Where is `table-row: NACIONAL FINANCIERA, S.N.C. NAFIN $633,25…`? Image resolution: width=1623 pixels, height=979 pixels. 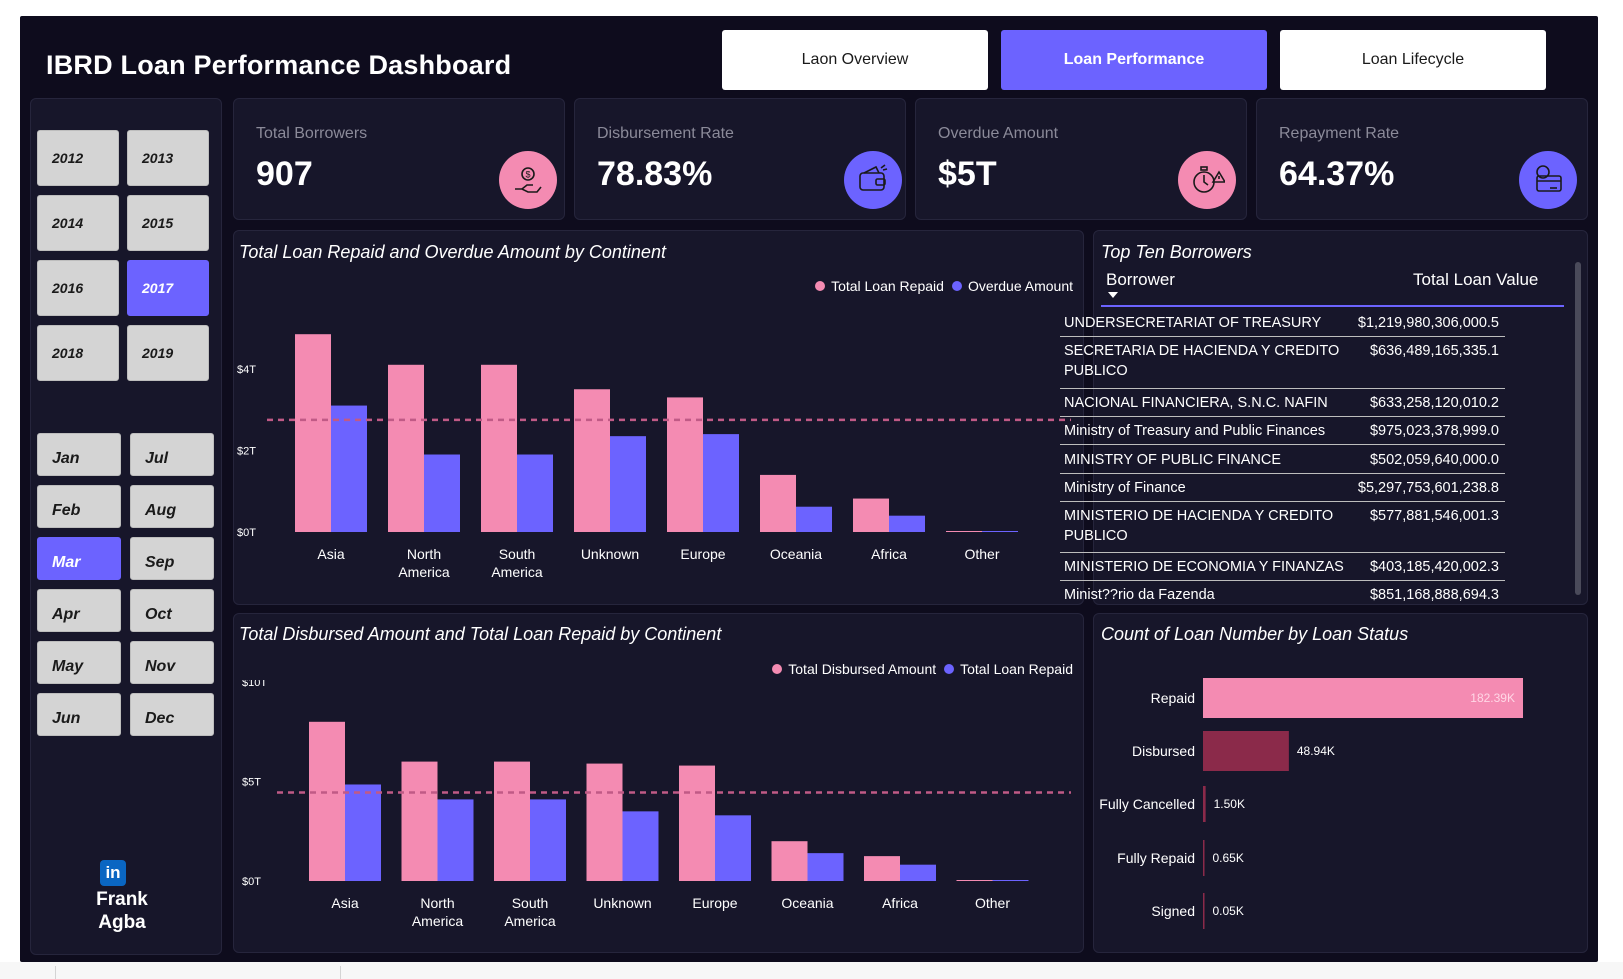 table-row: NACIONAL FINANCIERA, S.N.C. NAFIN $633,25… is located at coordinates (1282, 403).